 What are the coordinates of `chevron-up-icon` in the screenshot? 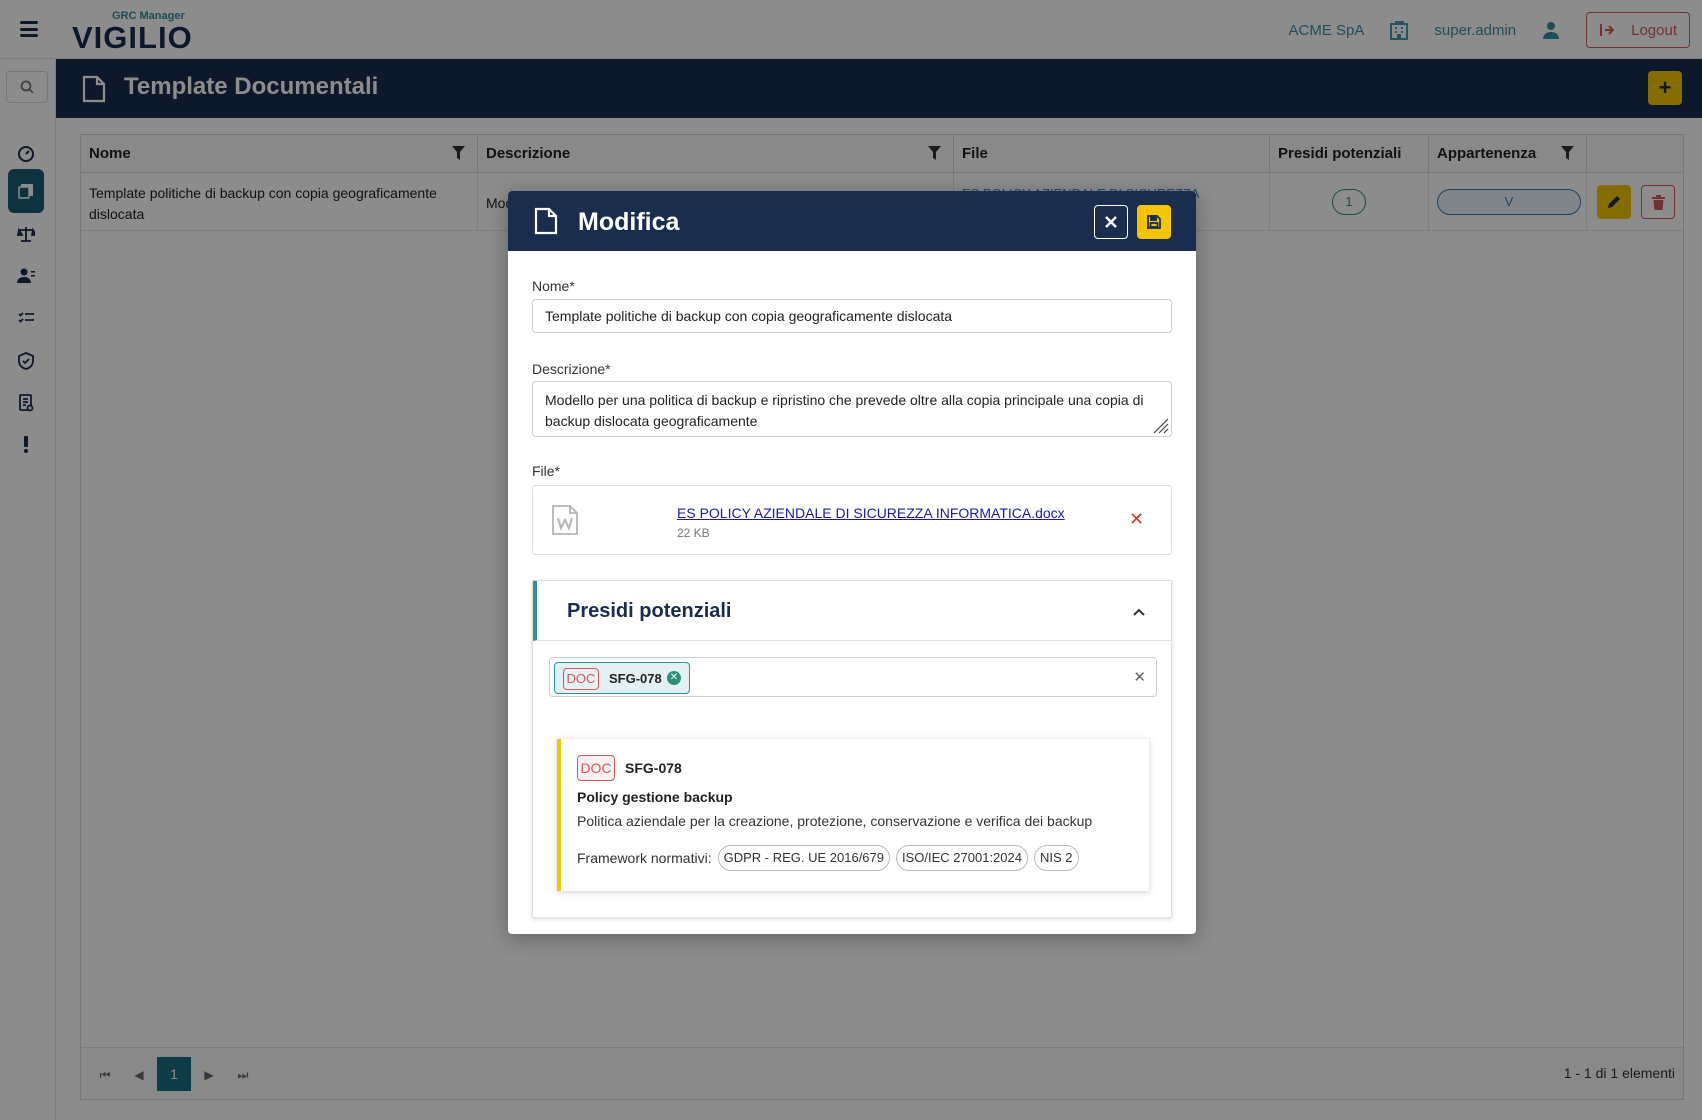 It's located at (1139, 612).